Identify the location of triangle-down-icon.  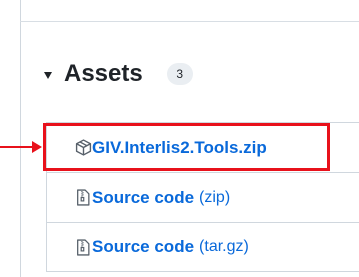
(48, 75).